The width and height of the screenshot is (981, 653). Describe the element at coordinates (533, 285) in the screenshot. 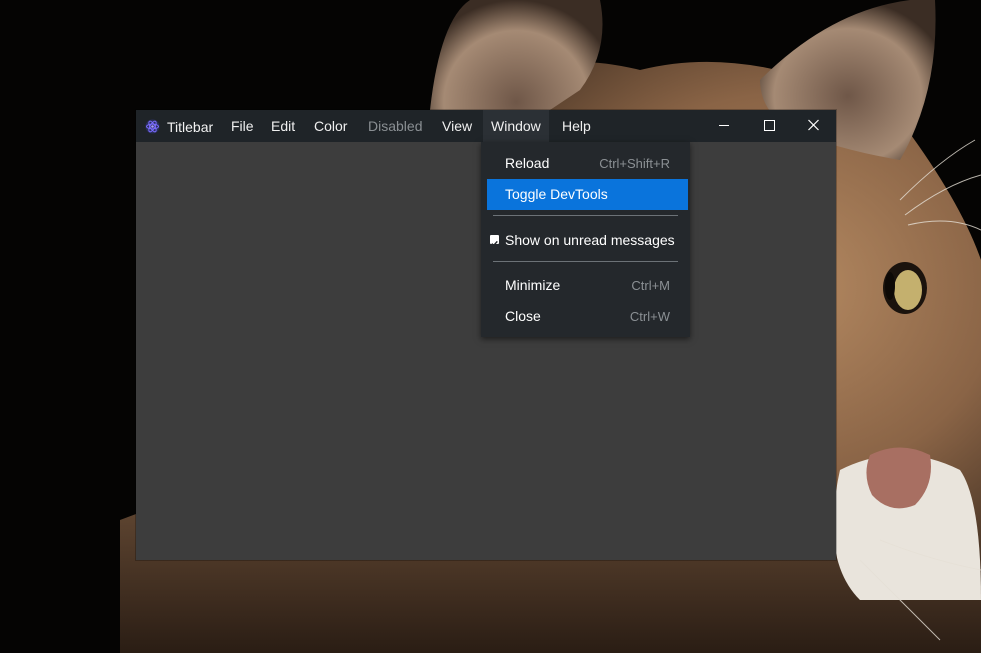

I see `menu-item-label: Minimize` at that location.